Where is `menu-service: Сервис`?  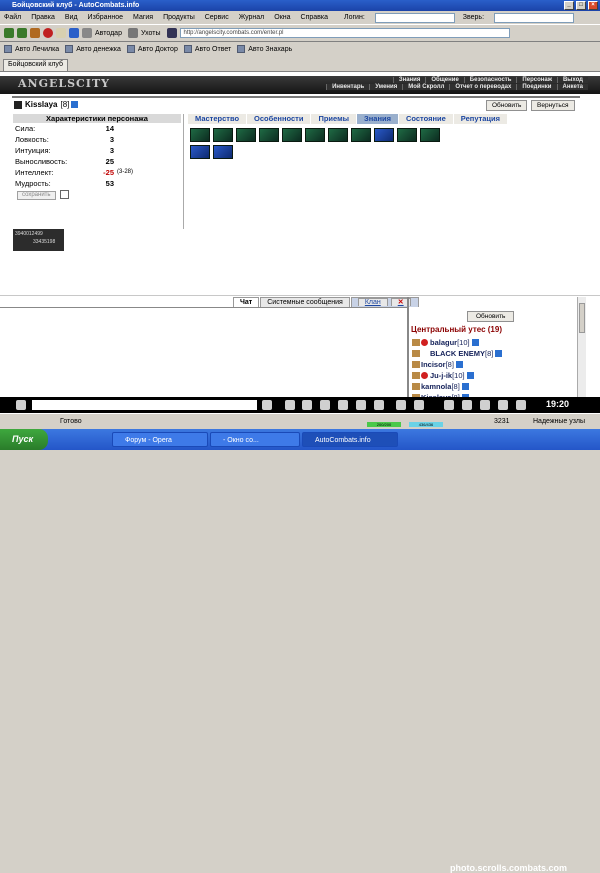 menu-service: Сервис is located at coordinates (217, 17).